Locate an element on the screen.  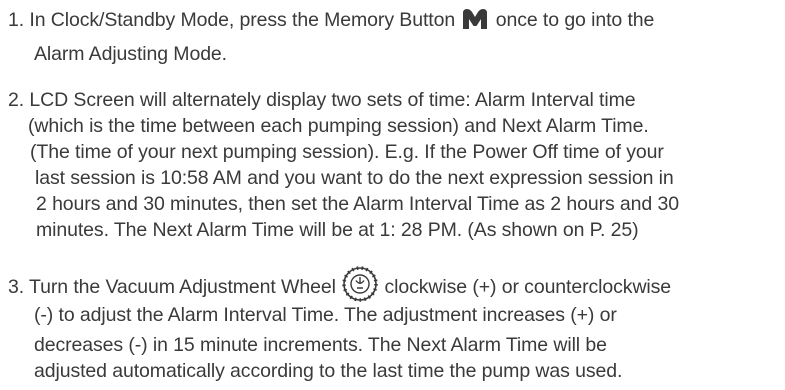
memory-button-icon is located at coordinates (475, 22).